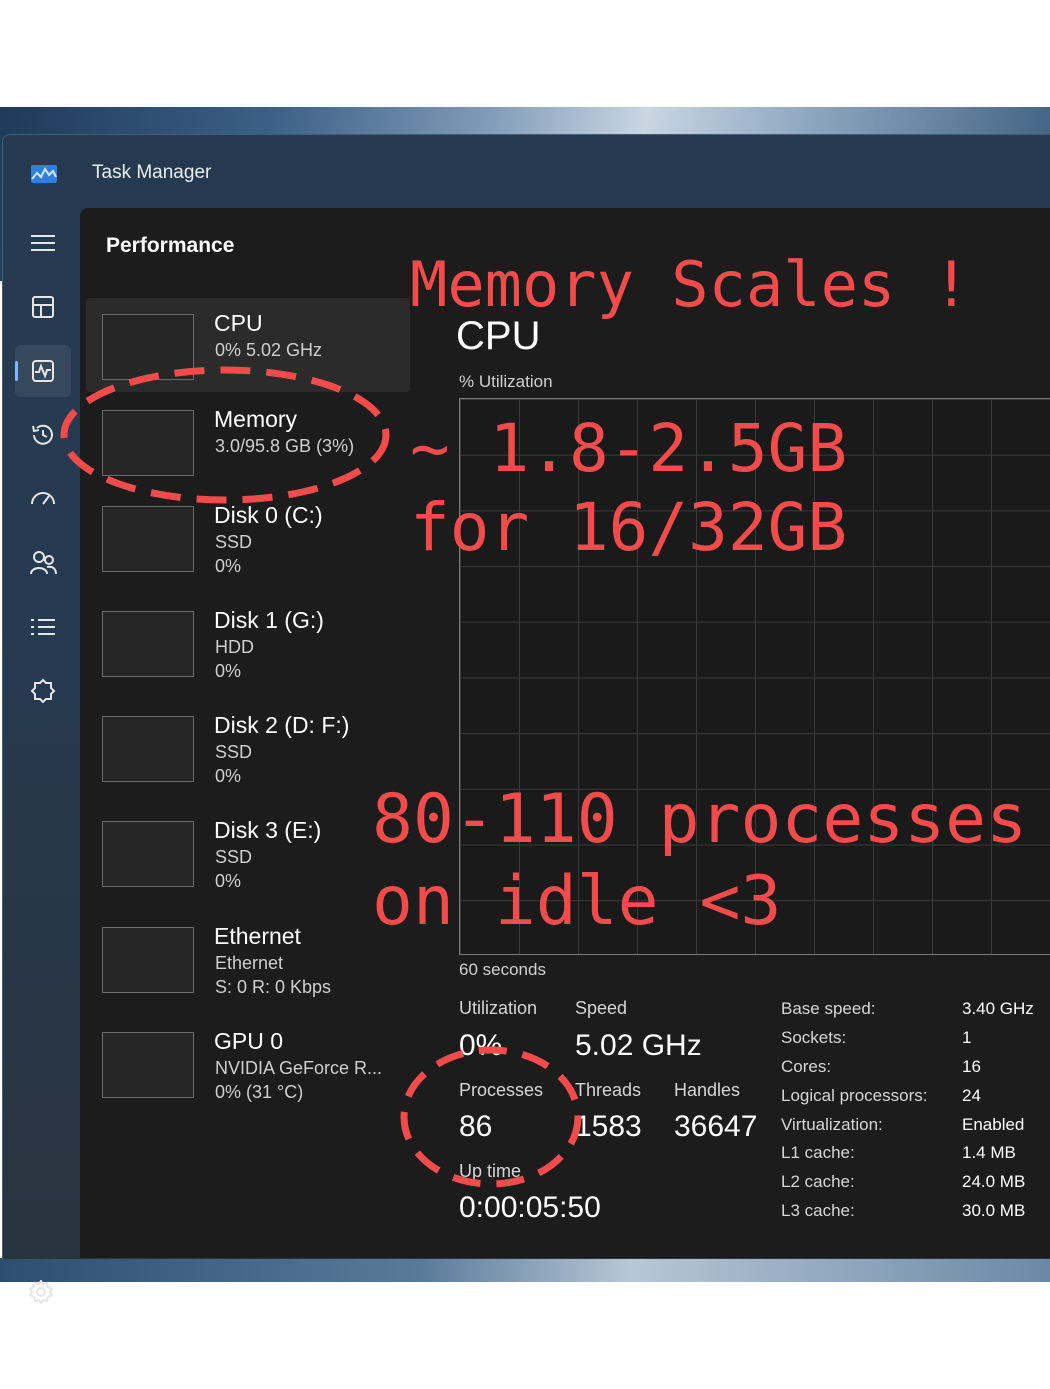 The width and height of the screenshot is (1050, 1389). What do you see at coordinates (491, 1117) in the screenshot?
I see `processes-highlight-ellipse` at bounding box center [491, 1117].